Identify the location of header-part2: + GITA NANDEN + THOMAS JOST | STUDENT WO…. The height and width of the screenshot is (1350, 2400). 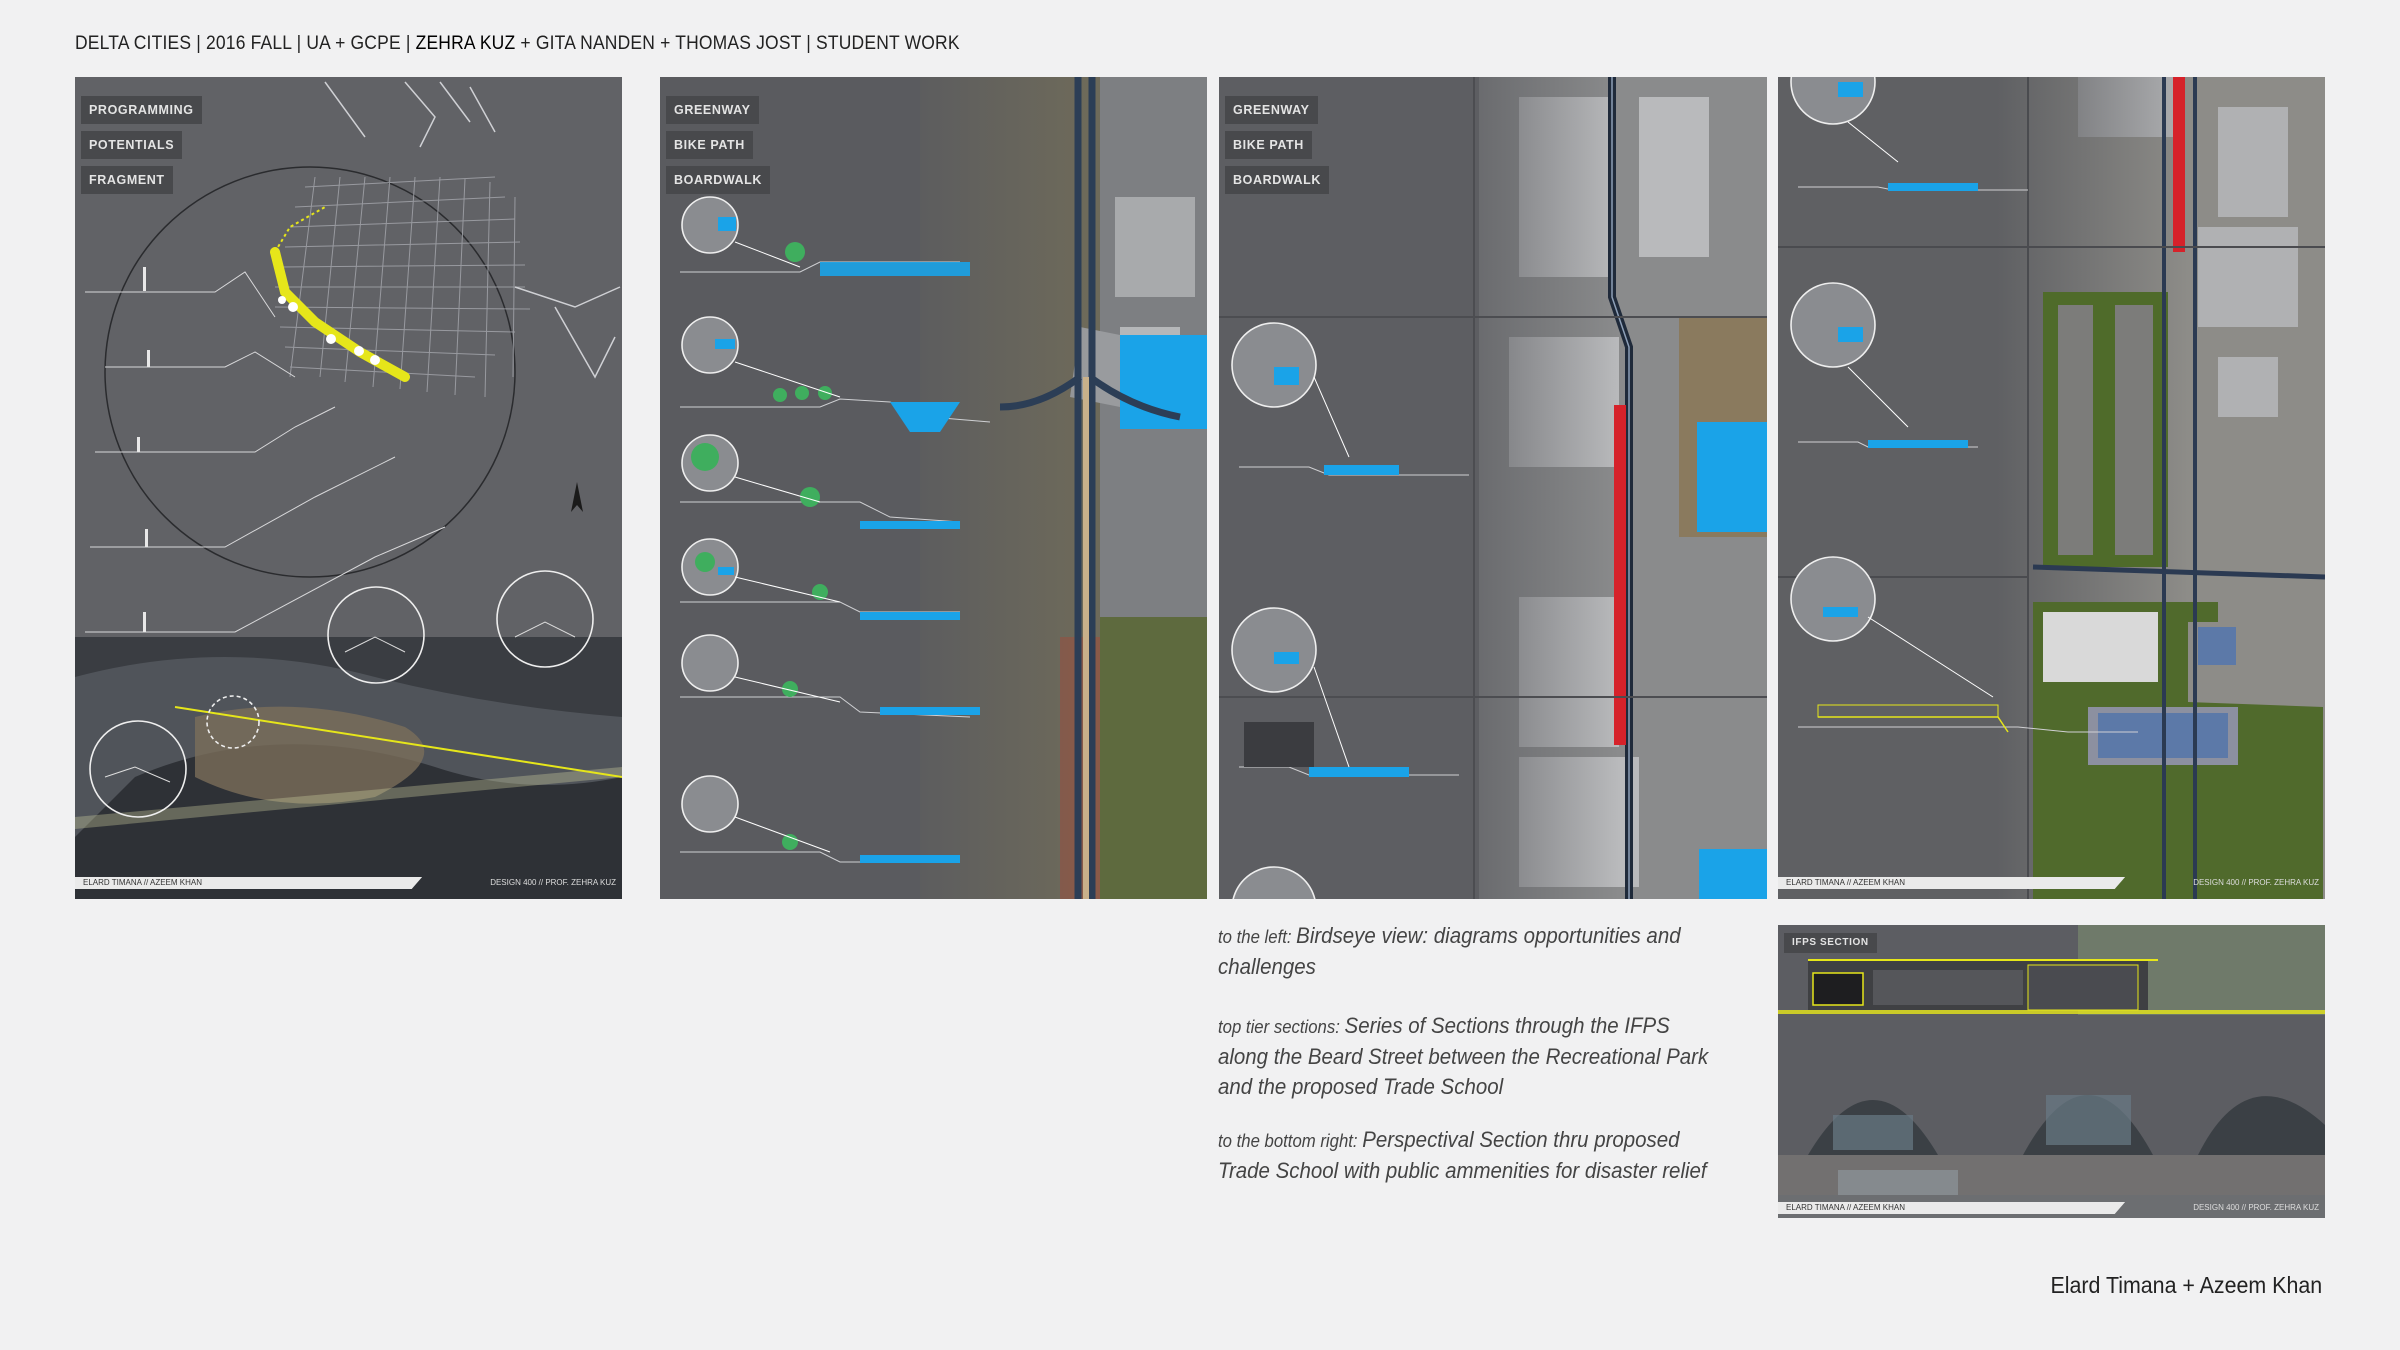
(737, 43).